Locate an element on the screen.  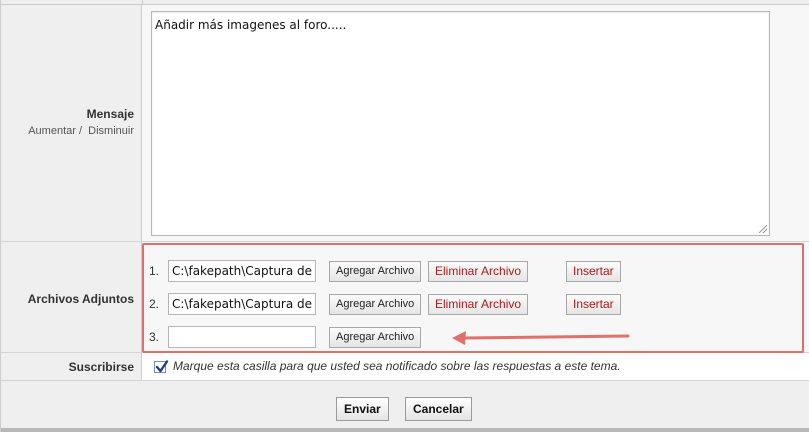
resize-grip-icon is located at coordinates (763, 229).